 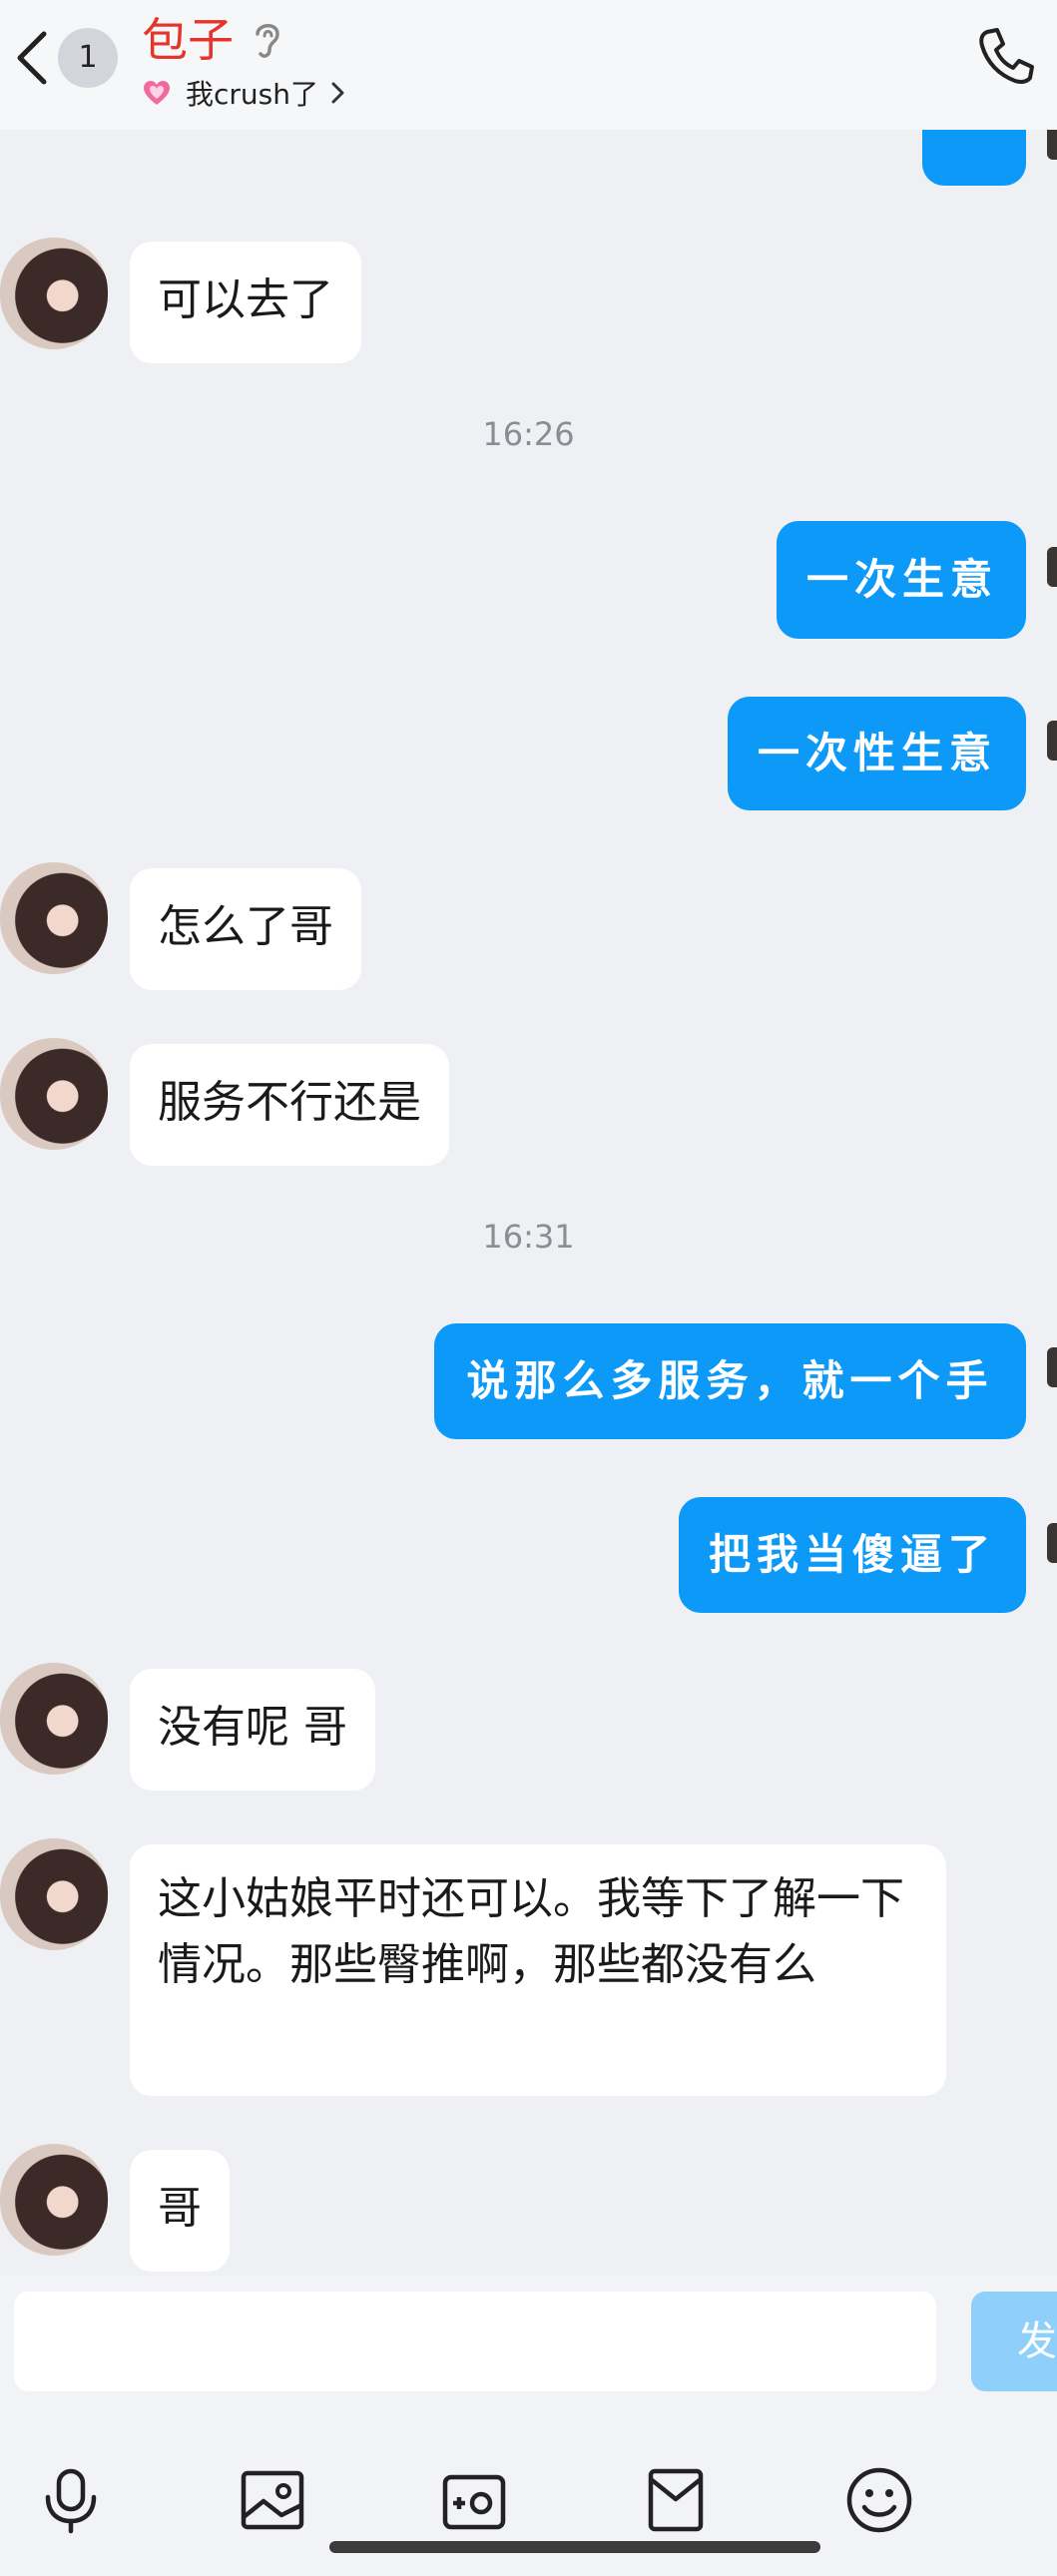 I want to click on message-bubble-incoming: 哥, so click(x=180, y=2211).